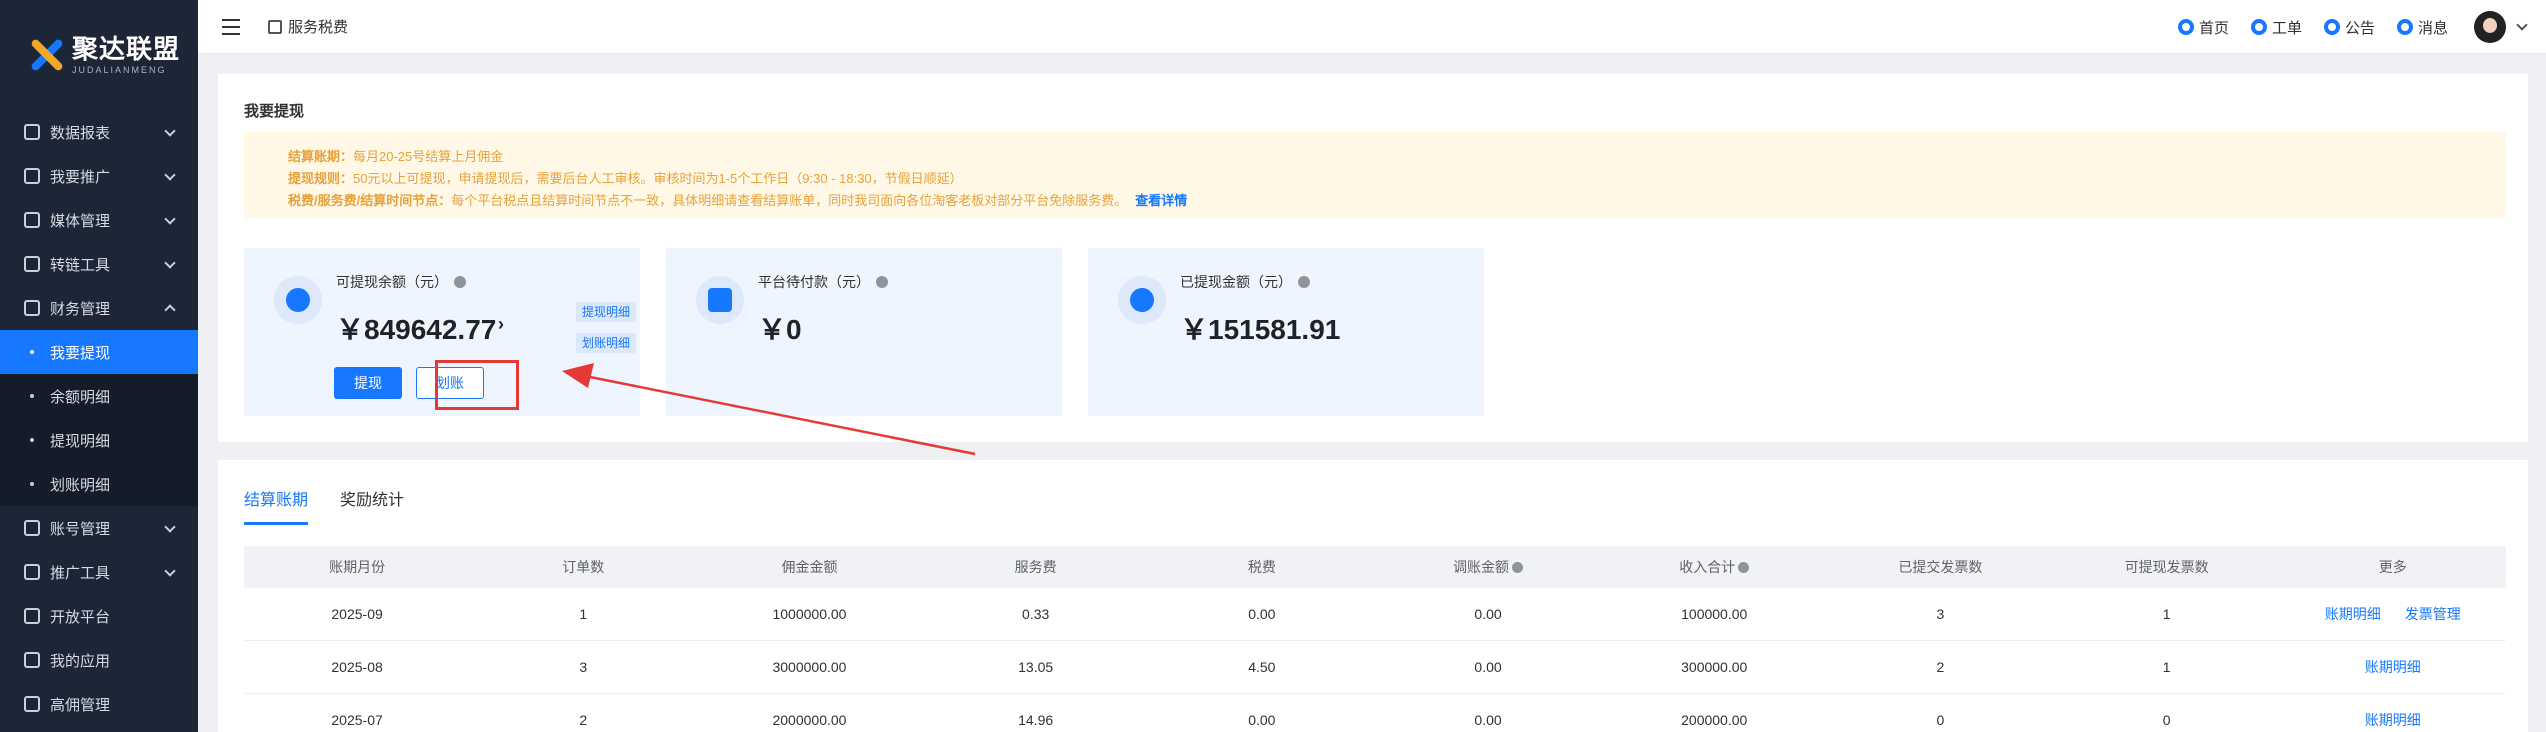  I want to click on table-header-cell: 税费, so click(1262, 567).